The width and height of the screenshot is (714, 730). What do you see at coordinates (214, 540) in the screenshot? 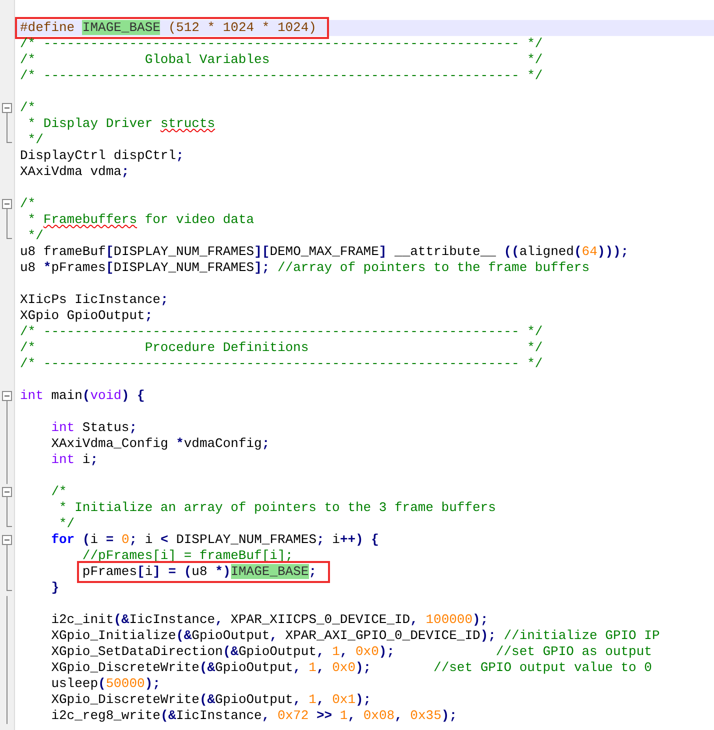
I see `code-line: for (i = 0; i < DISPLAY_NUM_FRAMES; i++) {` at bounding box center [214, 540].